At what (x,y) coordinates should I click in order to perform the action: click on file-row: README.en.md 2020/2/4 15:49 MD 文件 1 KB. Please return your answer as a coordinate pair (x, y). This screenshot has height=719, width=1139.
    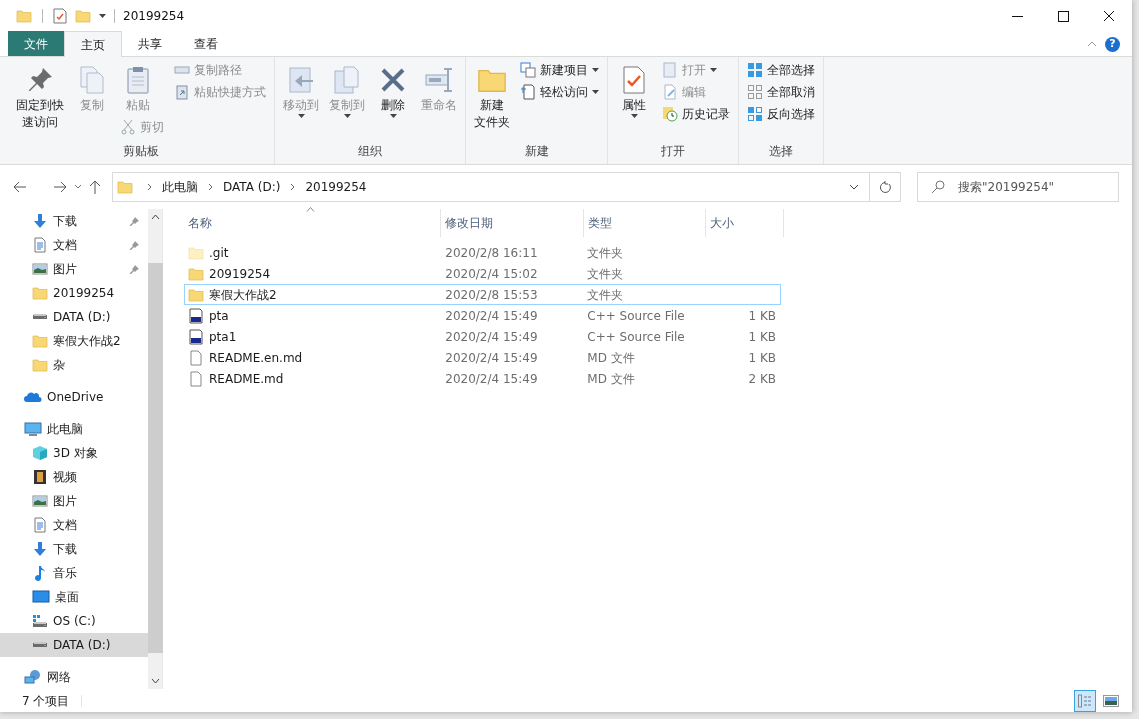
    Looking at the image, I should click on (482, 357).